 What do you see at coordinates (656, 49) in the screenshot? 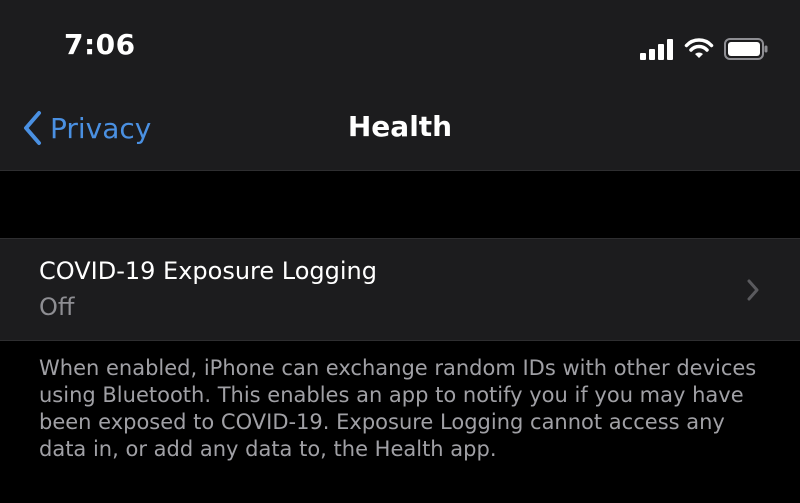
I see `cellular-signal-icon` at bounding box center [656, 49].